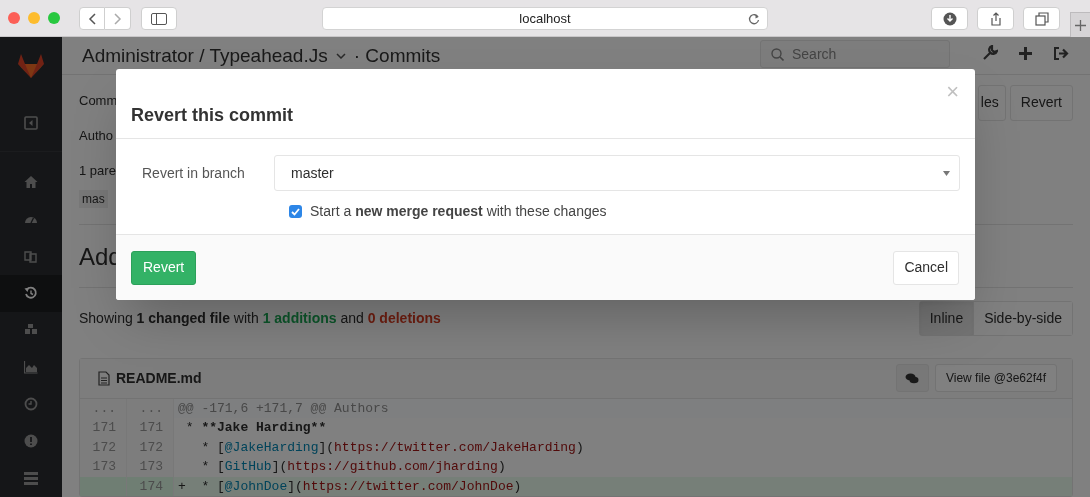 This screenshot has height=497, width=1090. Describe the element at coordinates (349, 486) in the screenshot. I see `code-line: + * [@JohnDoe](https://twitter.com/JohnDoe)` at that location.